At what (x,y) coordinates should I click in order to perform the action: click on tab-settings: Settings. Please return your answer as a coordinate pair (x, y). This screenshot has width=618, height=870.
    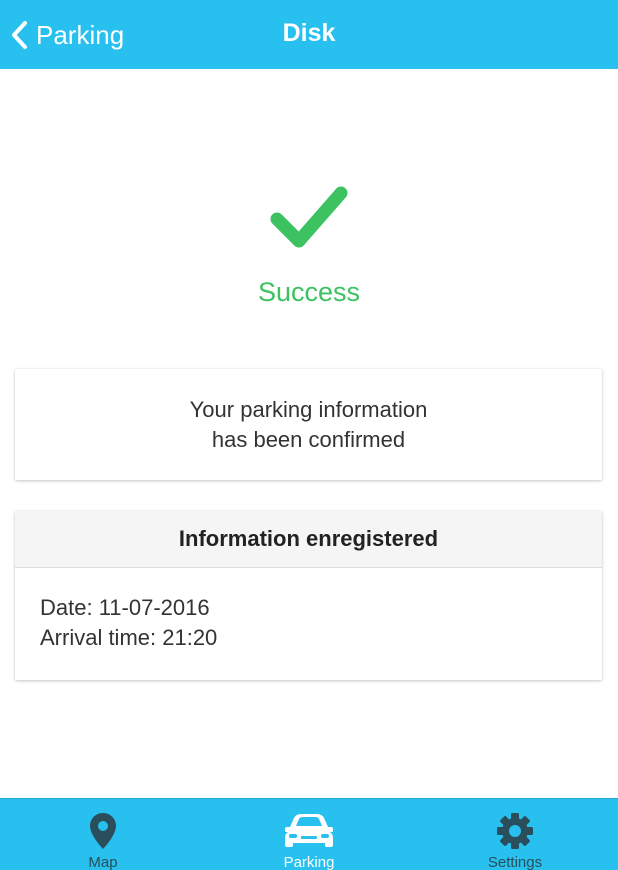
    Looking at the image, I should click on (515, 834).